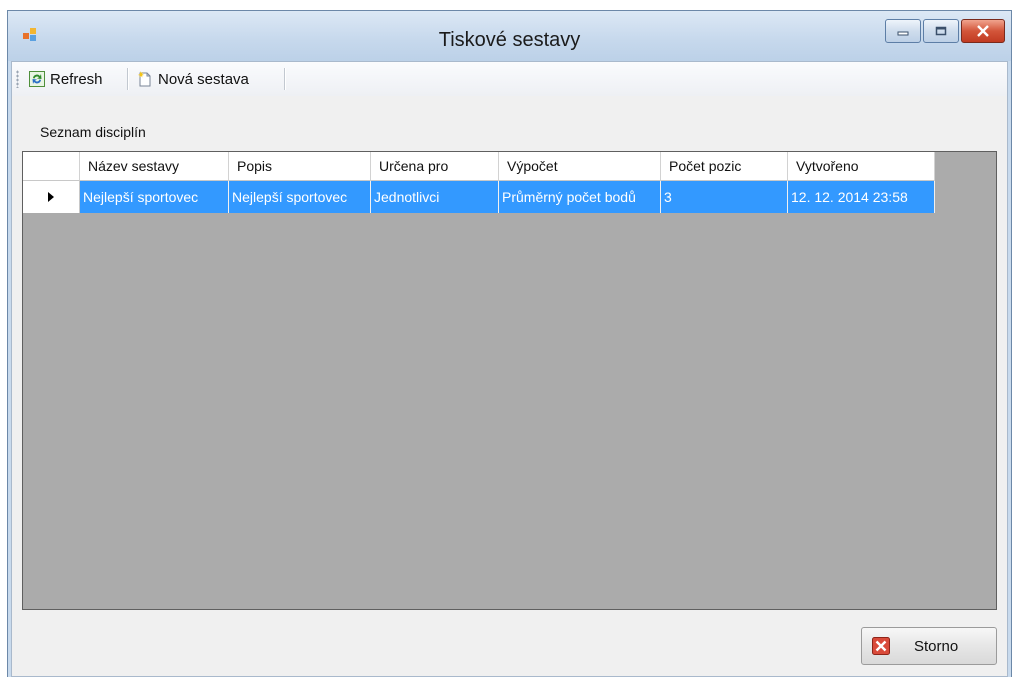  Describe the element at coordinates (300, 197) in the screenshot. I see `cell-description: Nejlepší sportovec` at that location.